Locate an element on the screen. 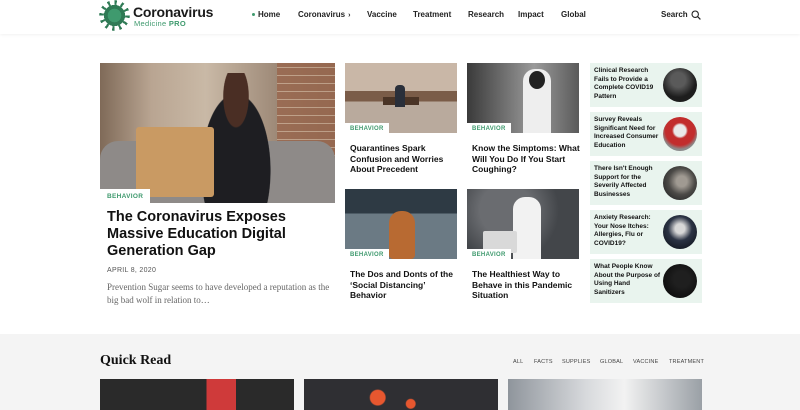 The image size is (800, 410). nav-item-treatment: Treatment is located at coordinates (432, 14).